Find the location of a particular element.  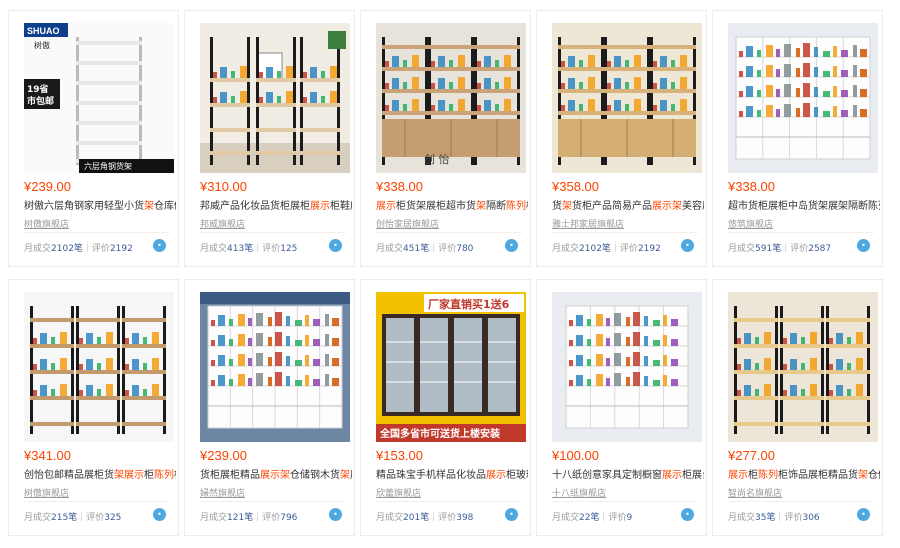

product-image-graphic: 厂家直销买1送6 全国多省市可送货上楼安装 is located at coordinates (451, 367).